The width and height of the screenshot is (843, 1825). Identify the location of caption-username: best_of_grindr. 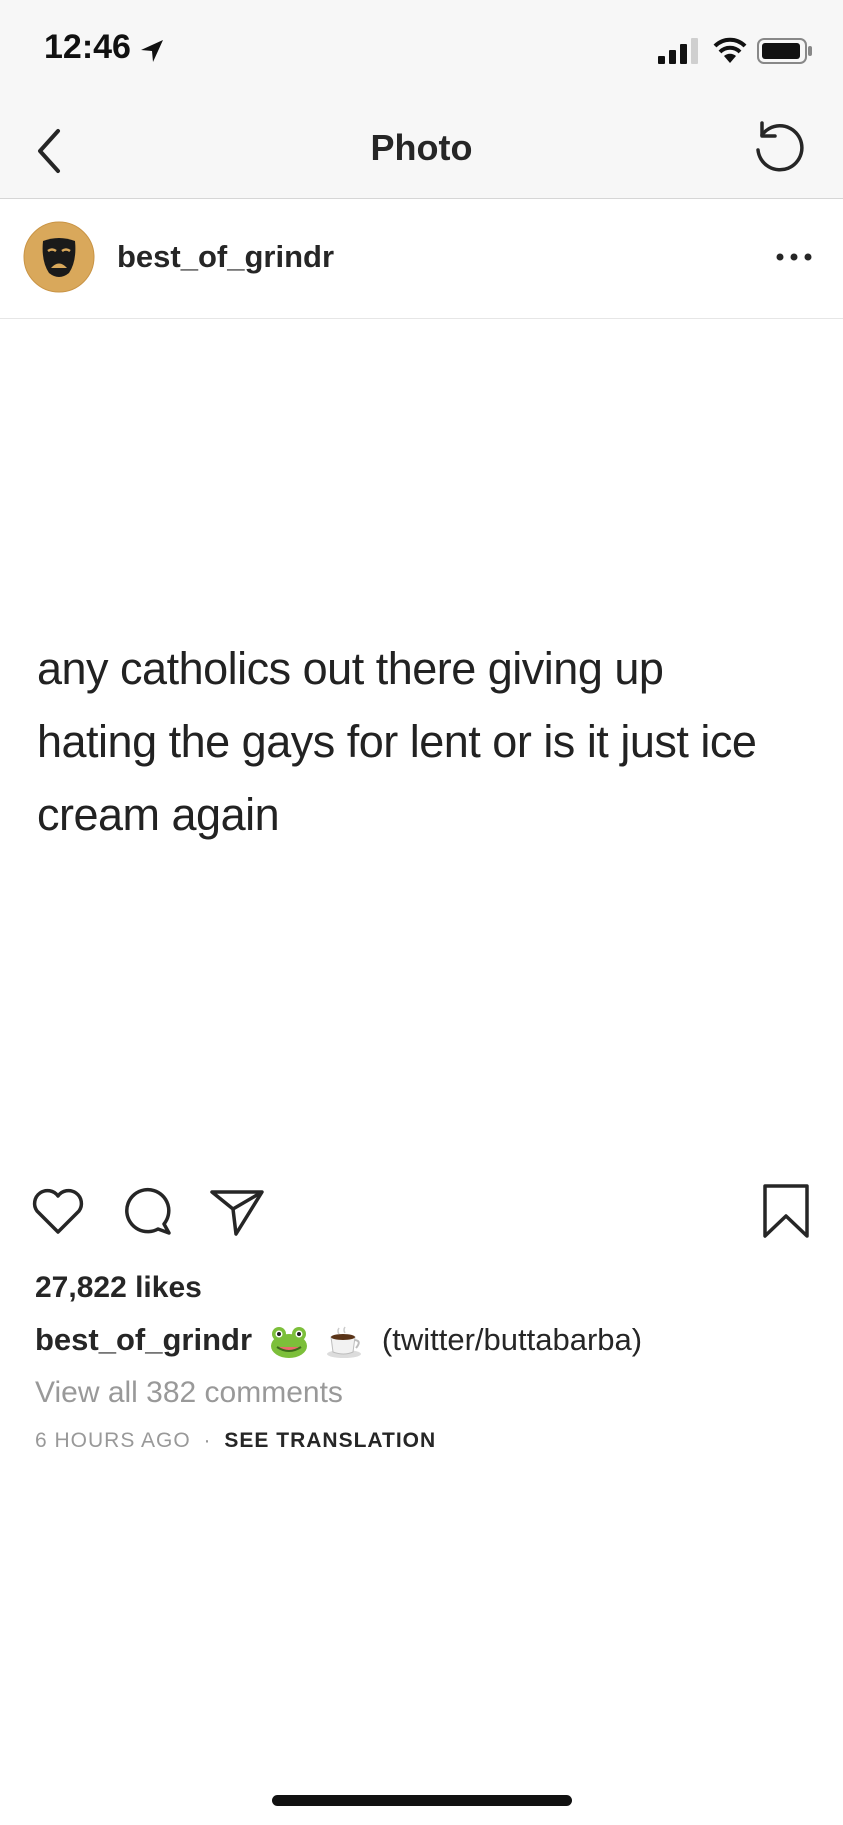
(143, 1339).